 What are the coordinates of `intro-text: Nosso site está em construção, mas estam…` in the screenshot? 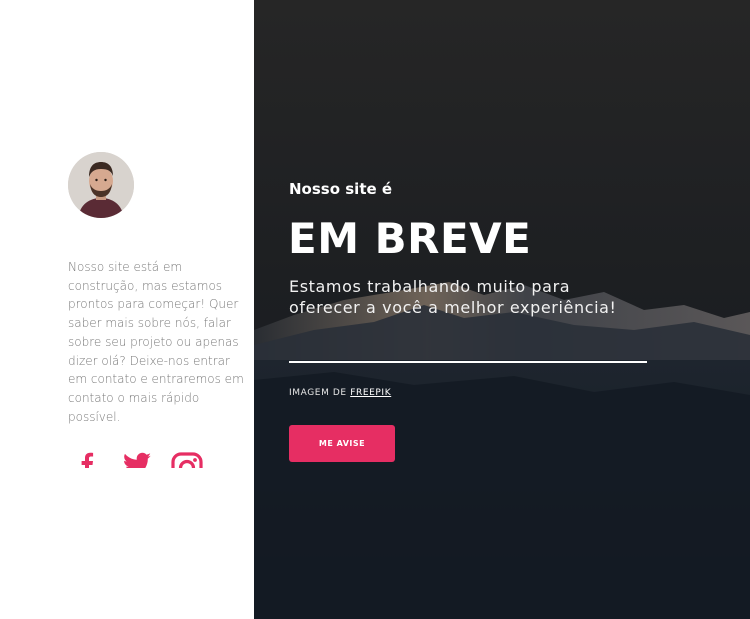 It's located at (156, 342).